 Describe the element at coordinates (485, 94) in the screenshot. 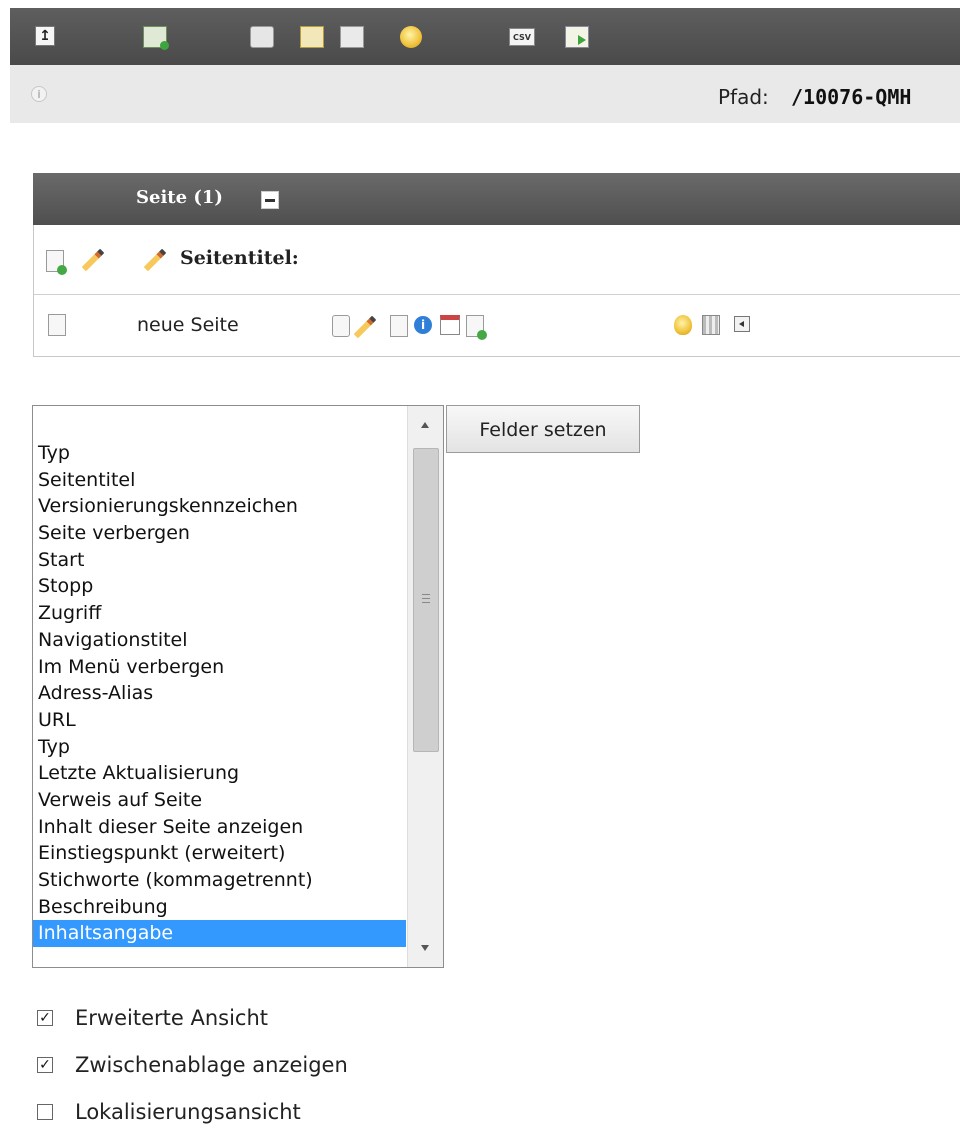

I see `path-bar: i Pfad: /10076-QMH` at that location.